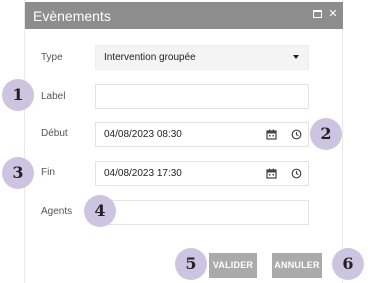 Image resolution: width=368 pixels, height=283 pixels. I want to click on annuler-button: ANNULER, so click(297, 265).